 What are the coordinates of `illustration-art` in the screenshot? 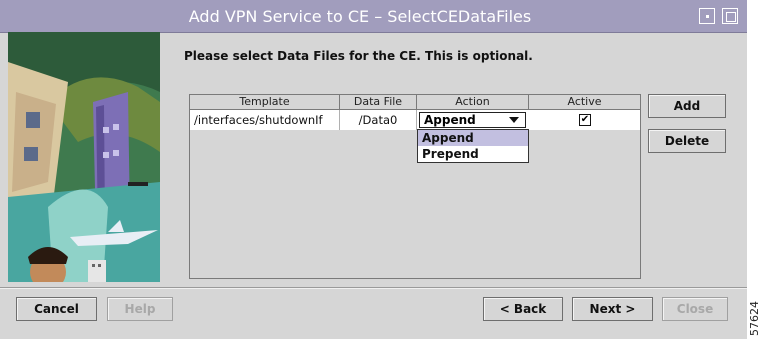 It's located at (84, 157).